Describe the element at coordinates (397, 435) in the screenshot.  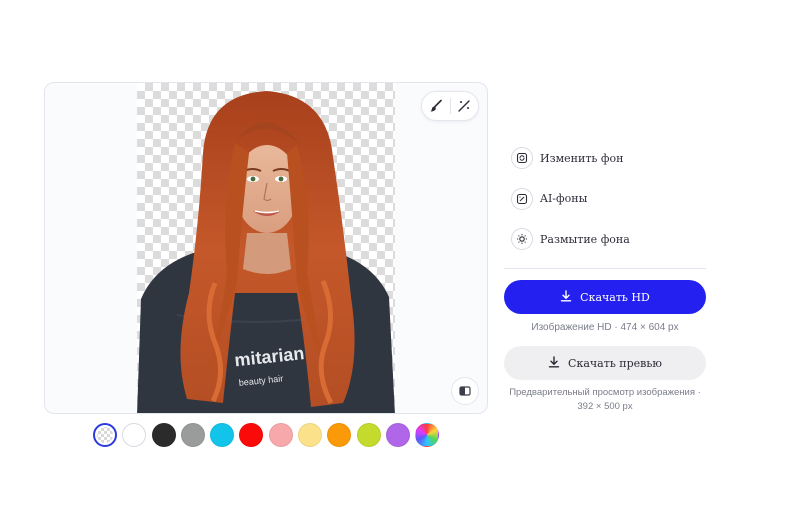
I see `color-swatch-purple` at that location.